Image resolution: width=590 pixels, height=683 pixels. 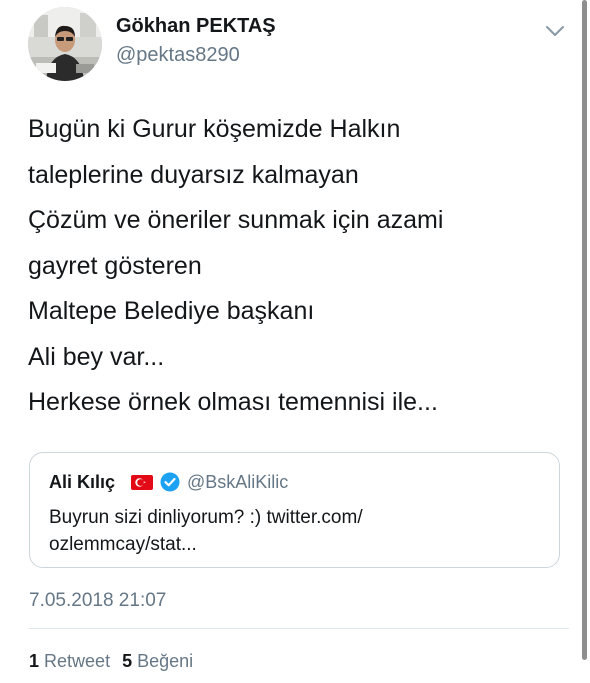 I want to click on tweet-stats: 1 Retweet 5 Beğeni, so click(x=111, y=661).